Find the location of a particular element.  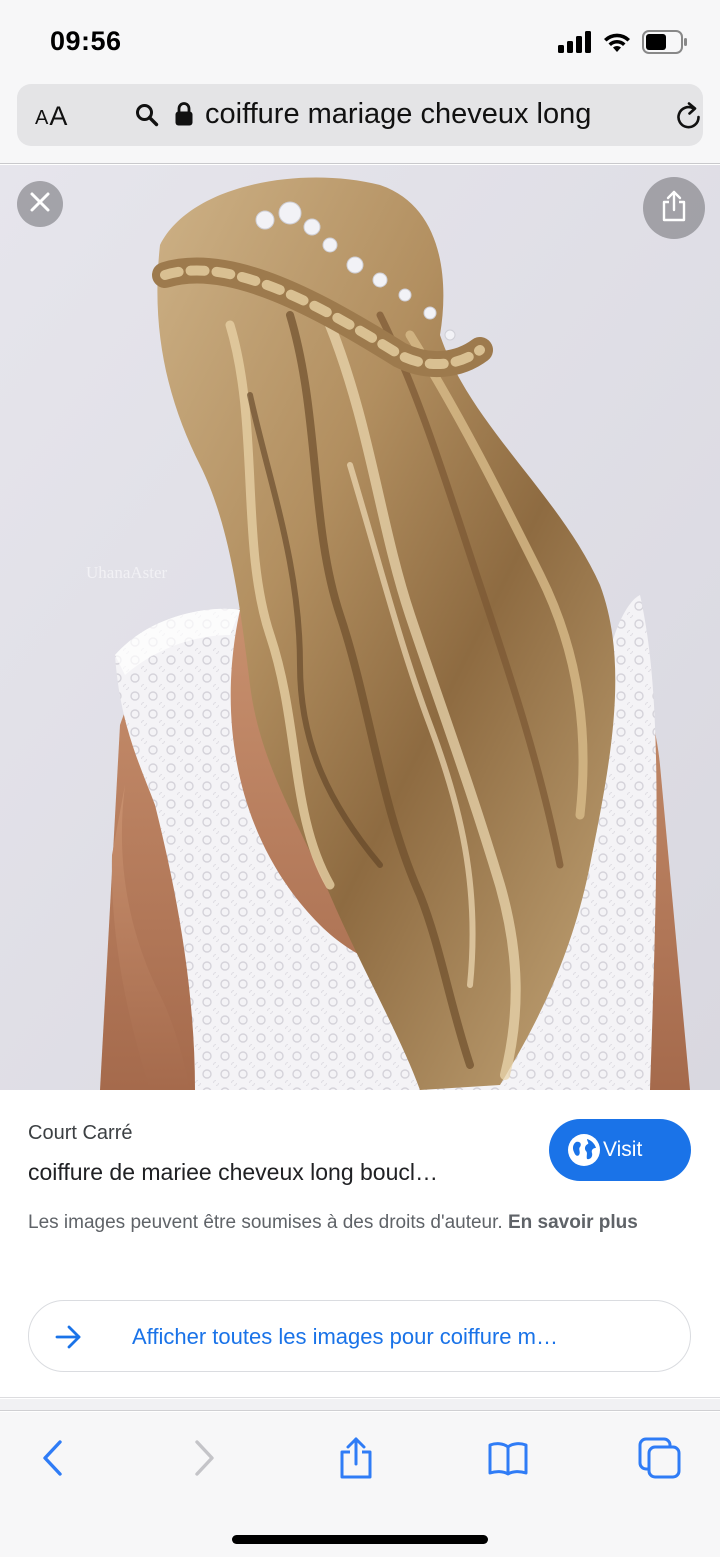

watermark: UhanaAster is located at coordinates (127, 572).